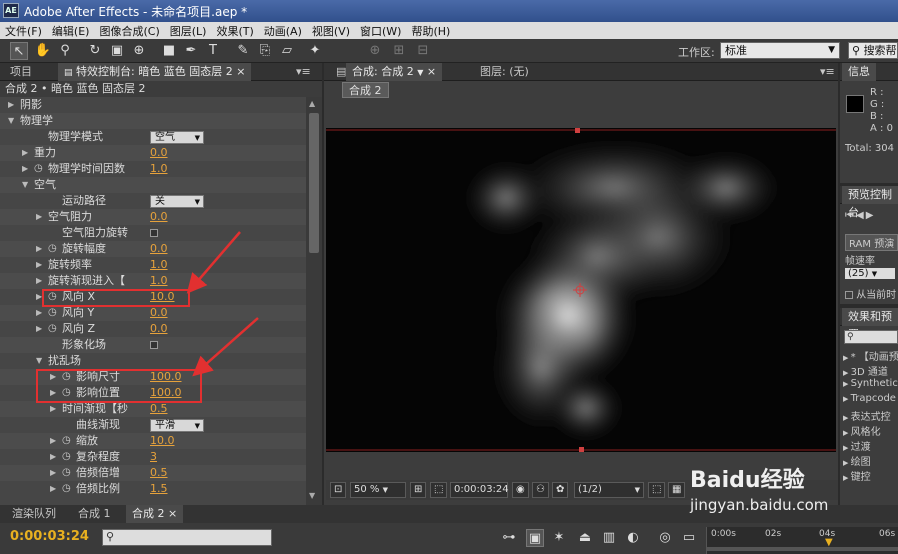  What do you see at coordinates (870, 383) in the screenshot?
I see `effects-category-item: ▶ Synthetic A` at bounding box center [870, 383].